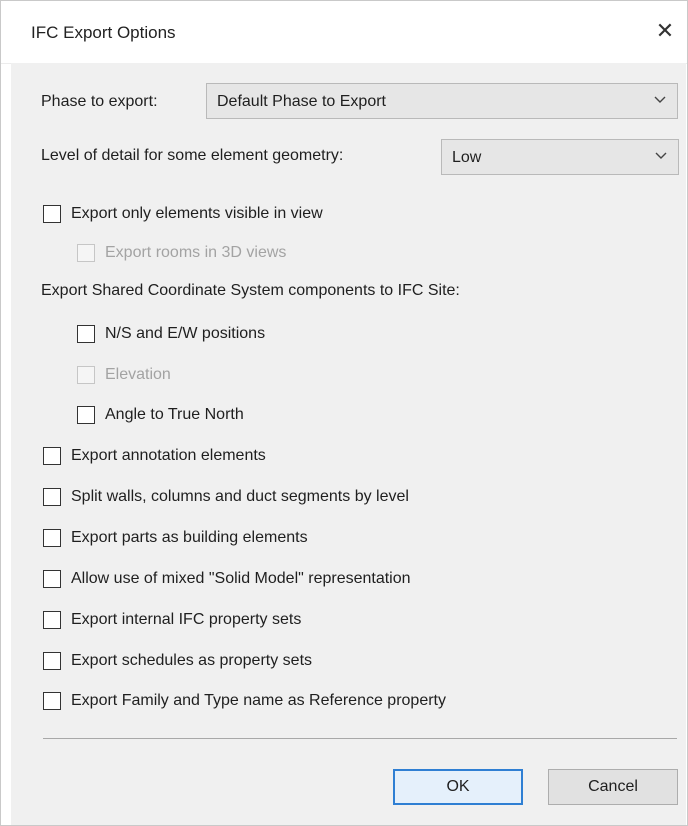  I want to click on checkbox-row-elevation: Elevation, so click(124, 375).